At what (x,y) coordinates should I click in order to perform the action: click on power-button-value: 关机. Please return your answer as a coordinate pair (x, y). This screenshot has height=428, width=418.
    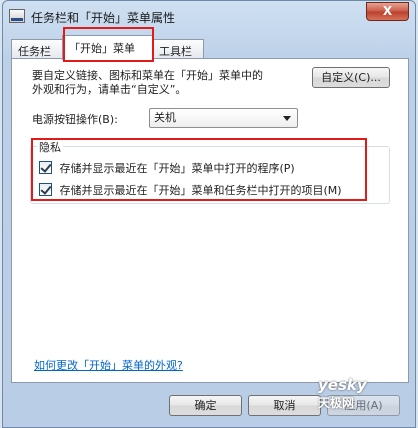
    Looking at the image, I should click on (165, 117).